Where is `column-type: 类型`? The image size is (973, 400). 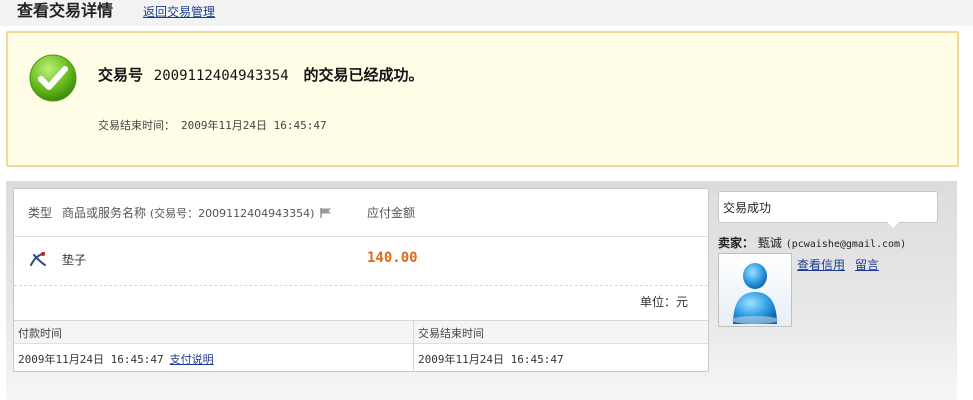
column-type: 类型 is located at coordinates (40, 213).